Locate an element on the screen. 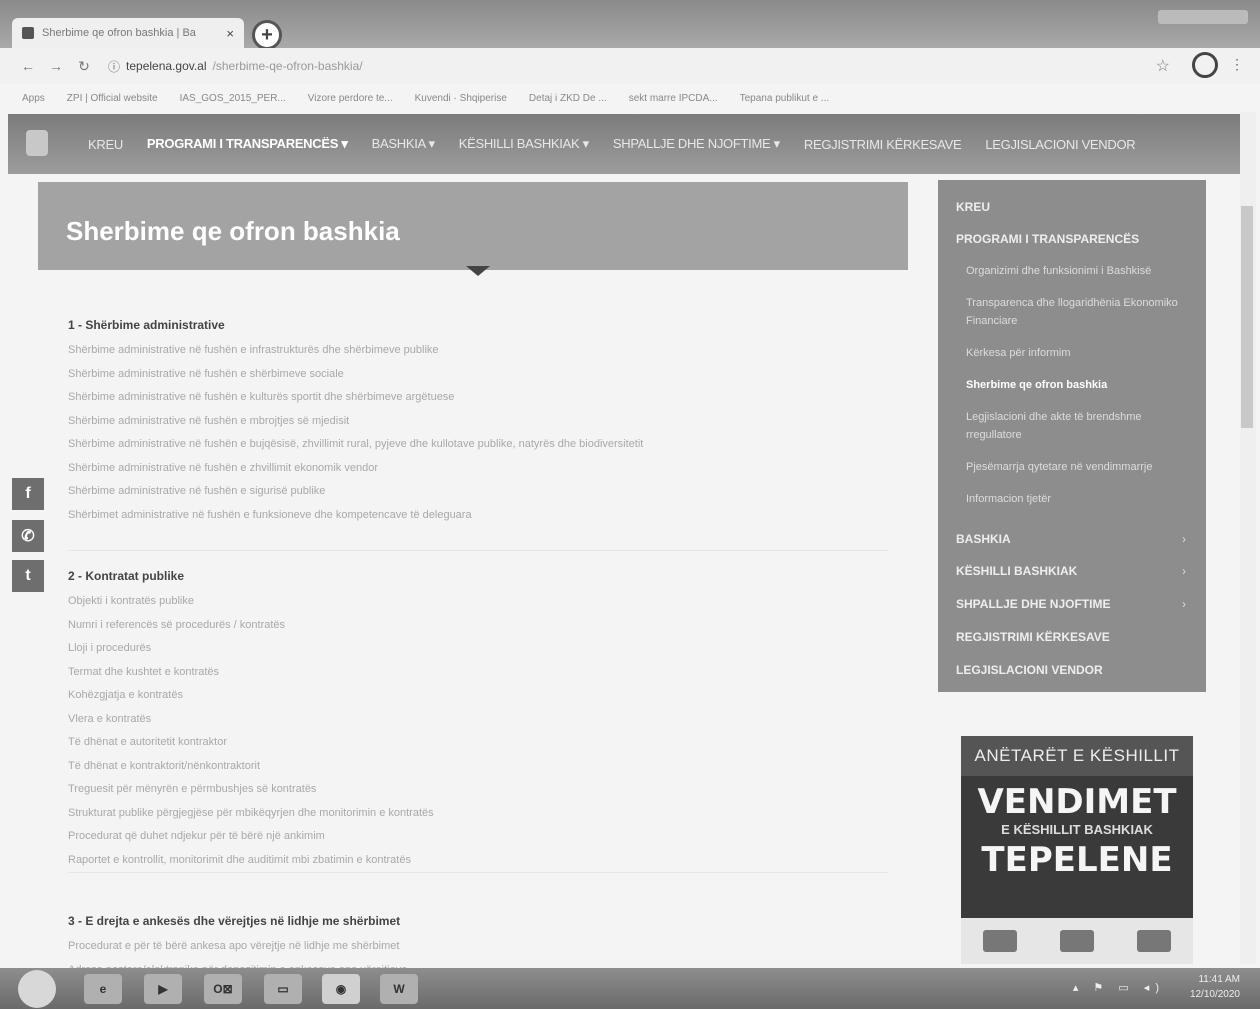 This screenshot has width=1260, height=1009. chrome-icon: ◉ is located at coordinates (341, 989).